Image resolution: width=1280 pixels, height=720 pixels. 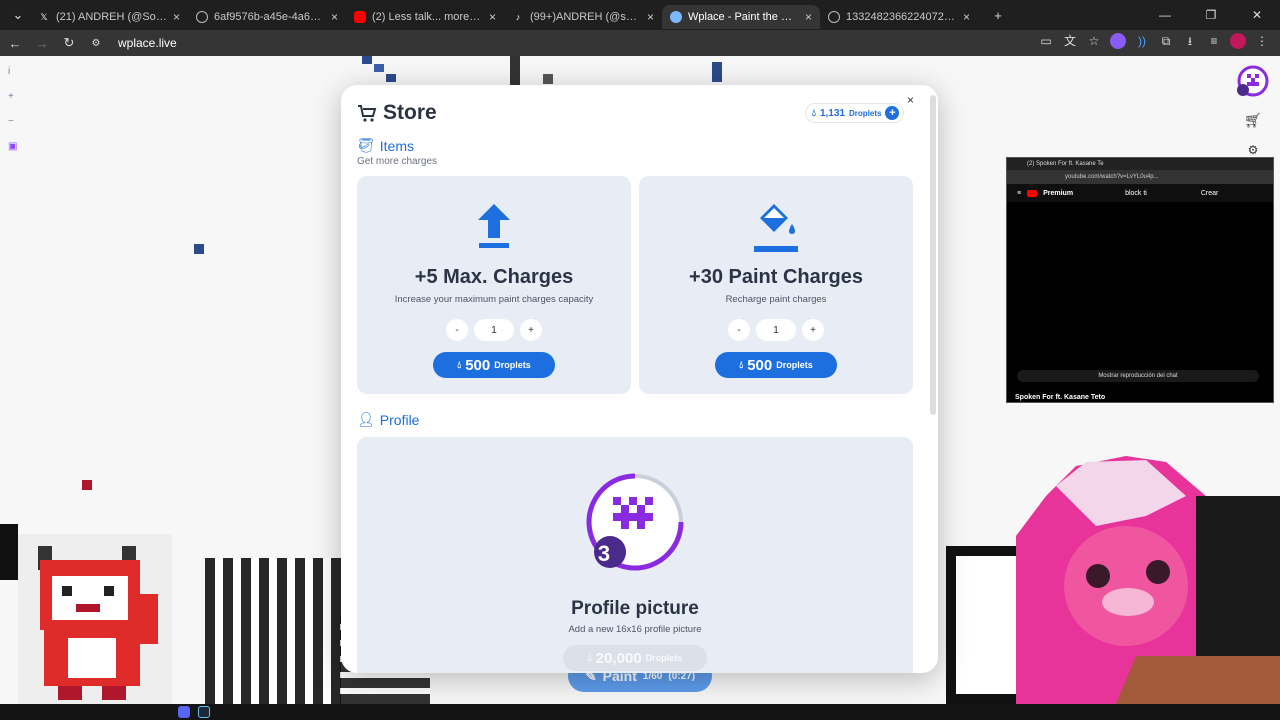 I want to click on tab-3: (2) Less talk... more action. / Lo ×, so click(x=425, y=17).